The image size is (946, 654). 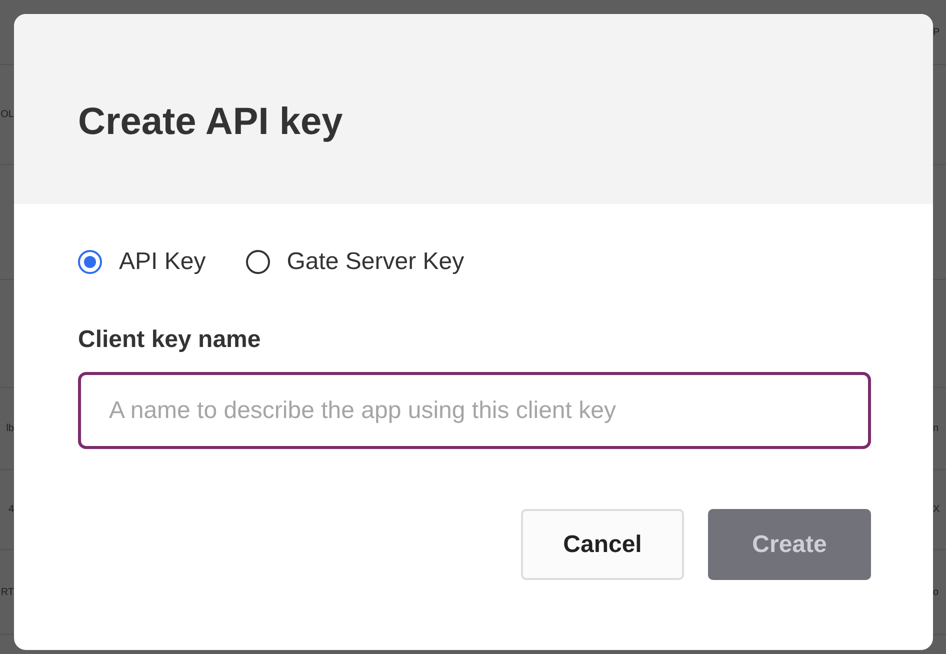 I want to click on radio-option: API Key, so click(x=142, y=262).